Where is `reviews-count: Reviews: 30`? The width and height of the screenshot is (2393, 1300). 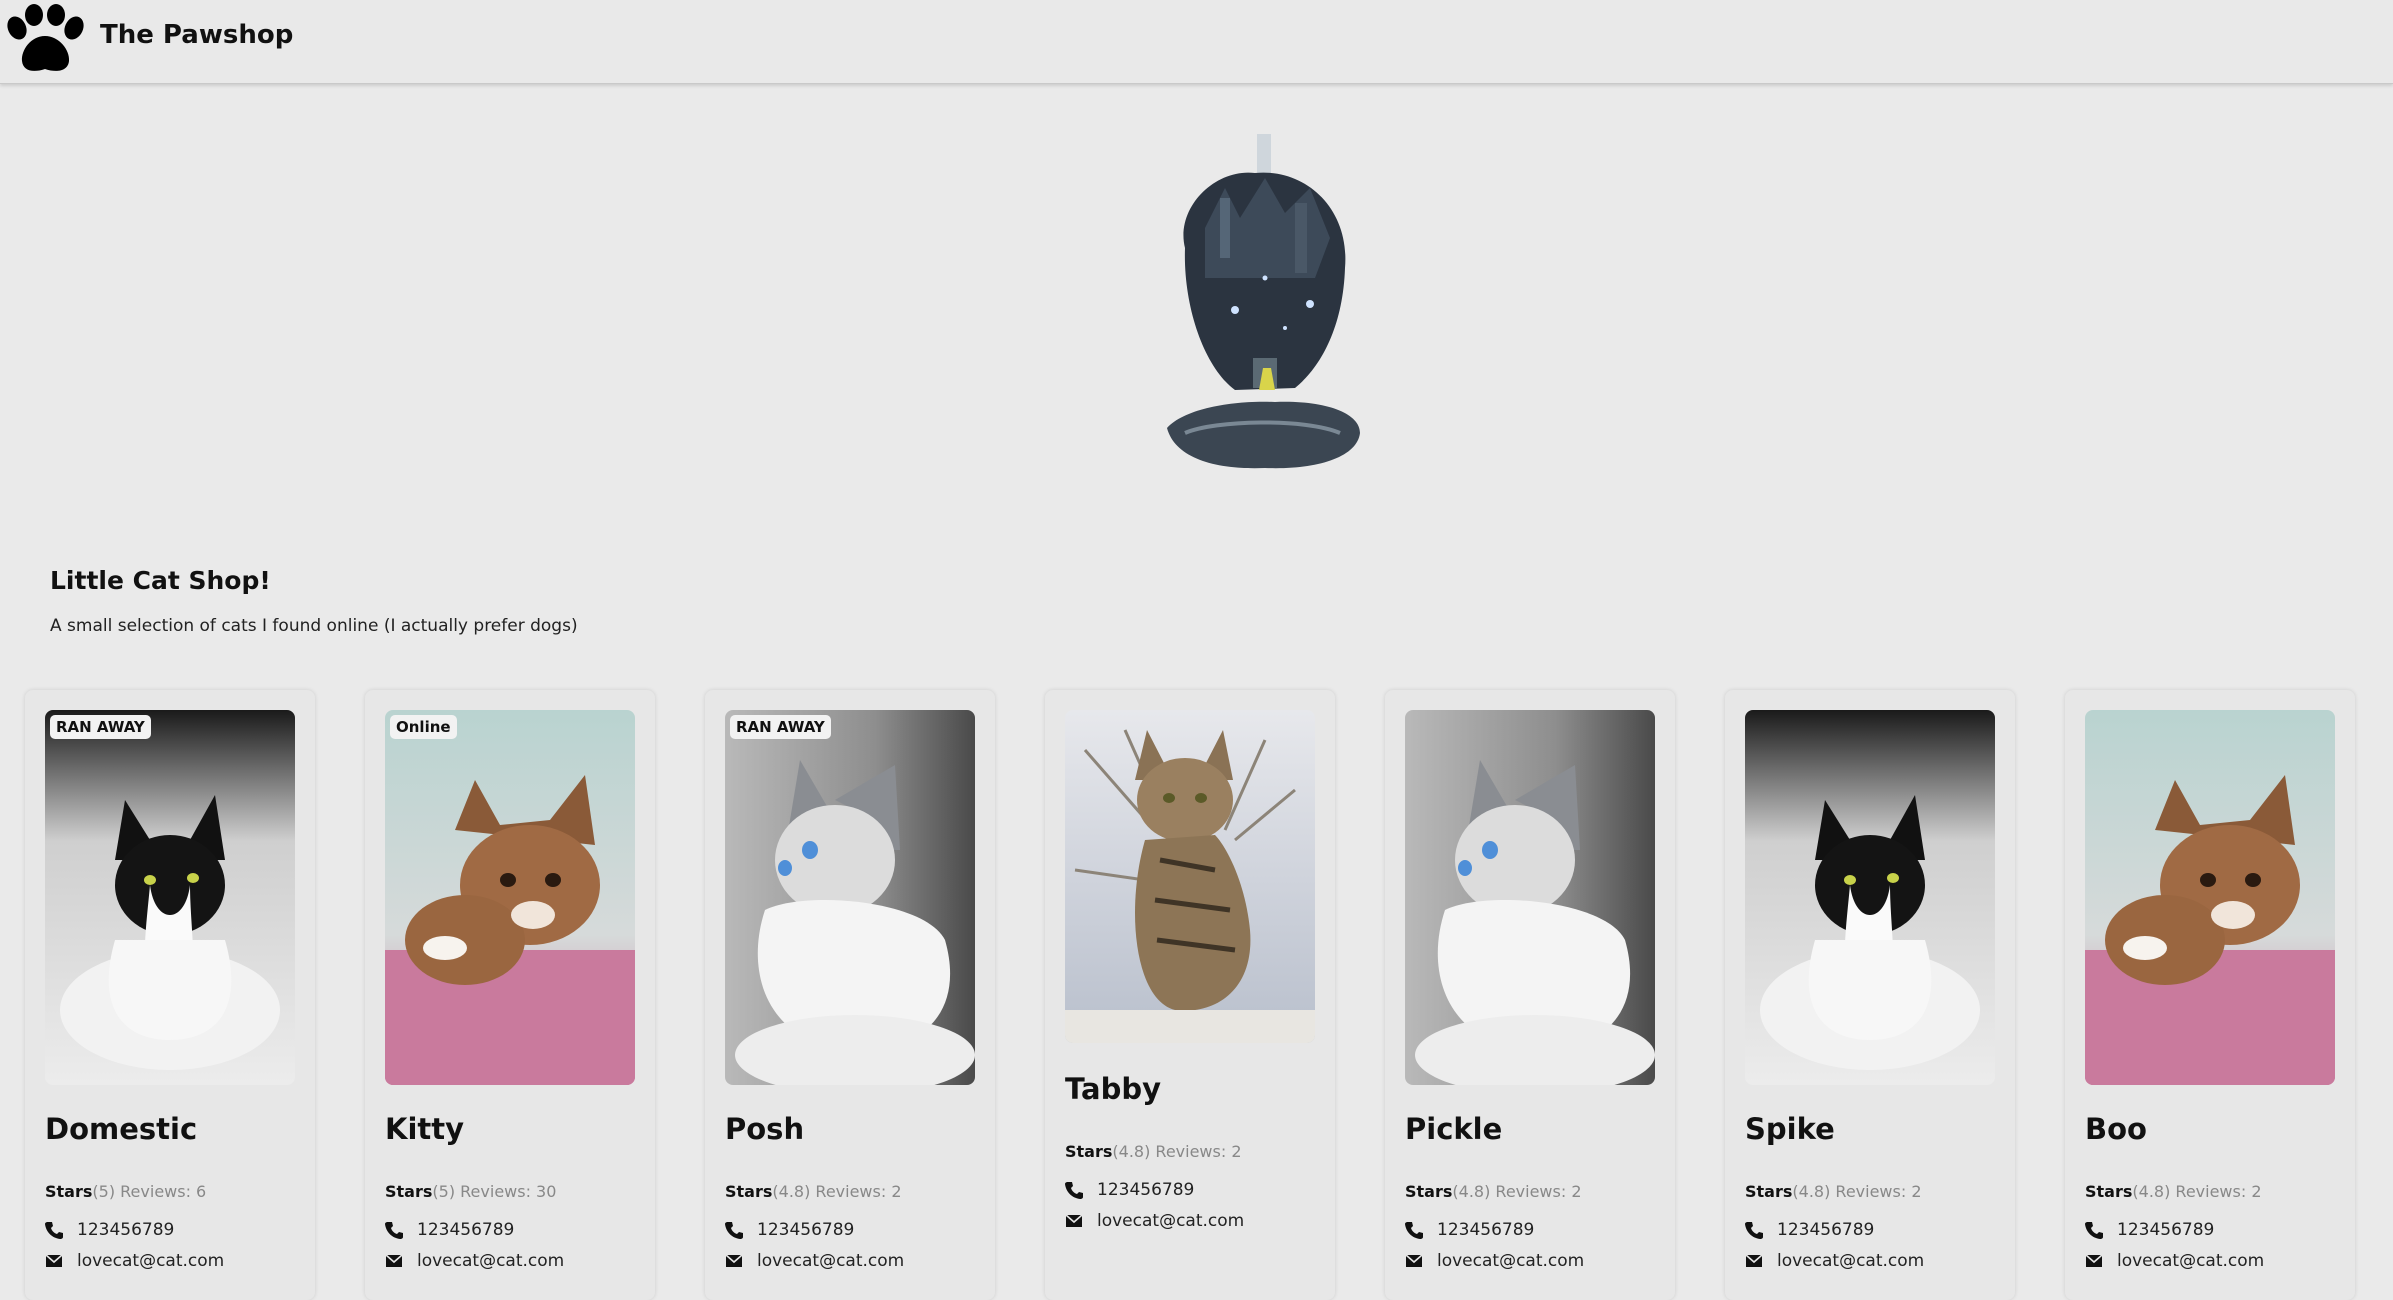 reviews-count: Reviews: 30 is located at coordinates (508, 1191).